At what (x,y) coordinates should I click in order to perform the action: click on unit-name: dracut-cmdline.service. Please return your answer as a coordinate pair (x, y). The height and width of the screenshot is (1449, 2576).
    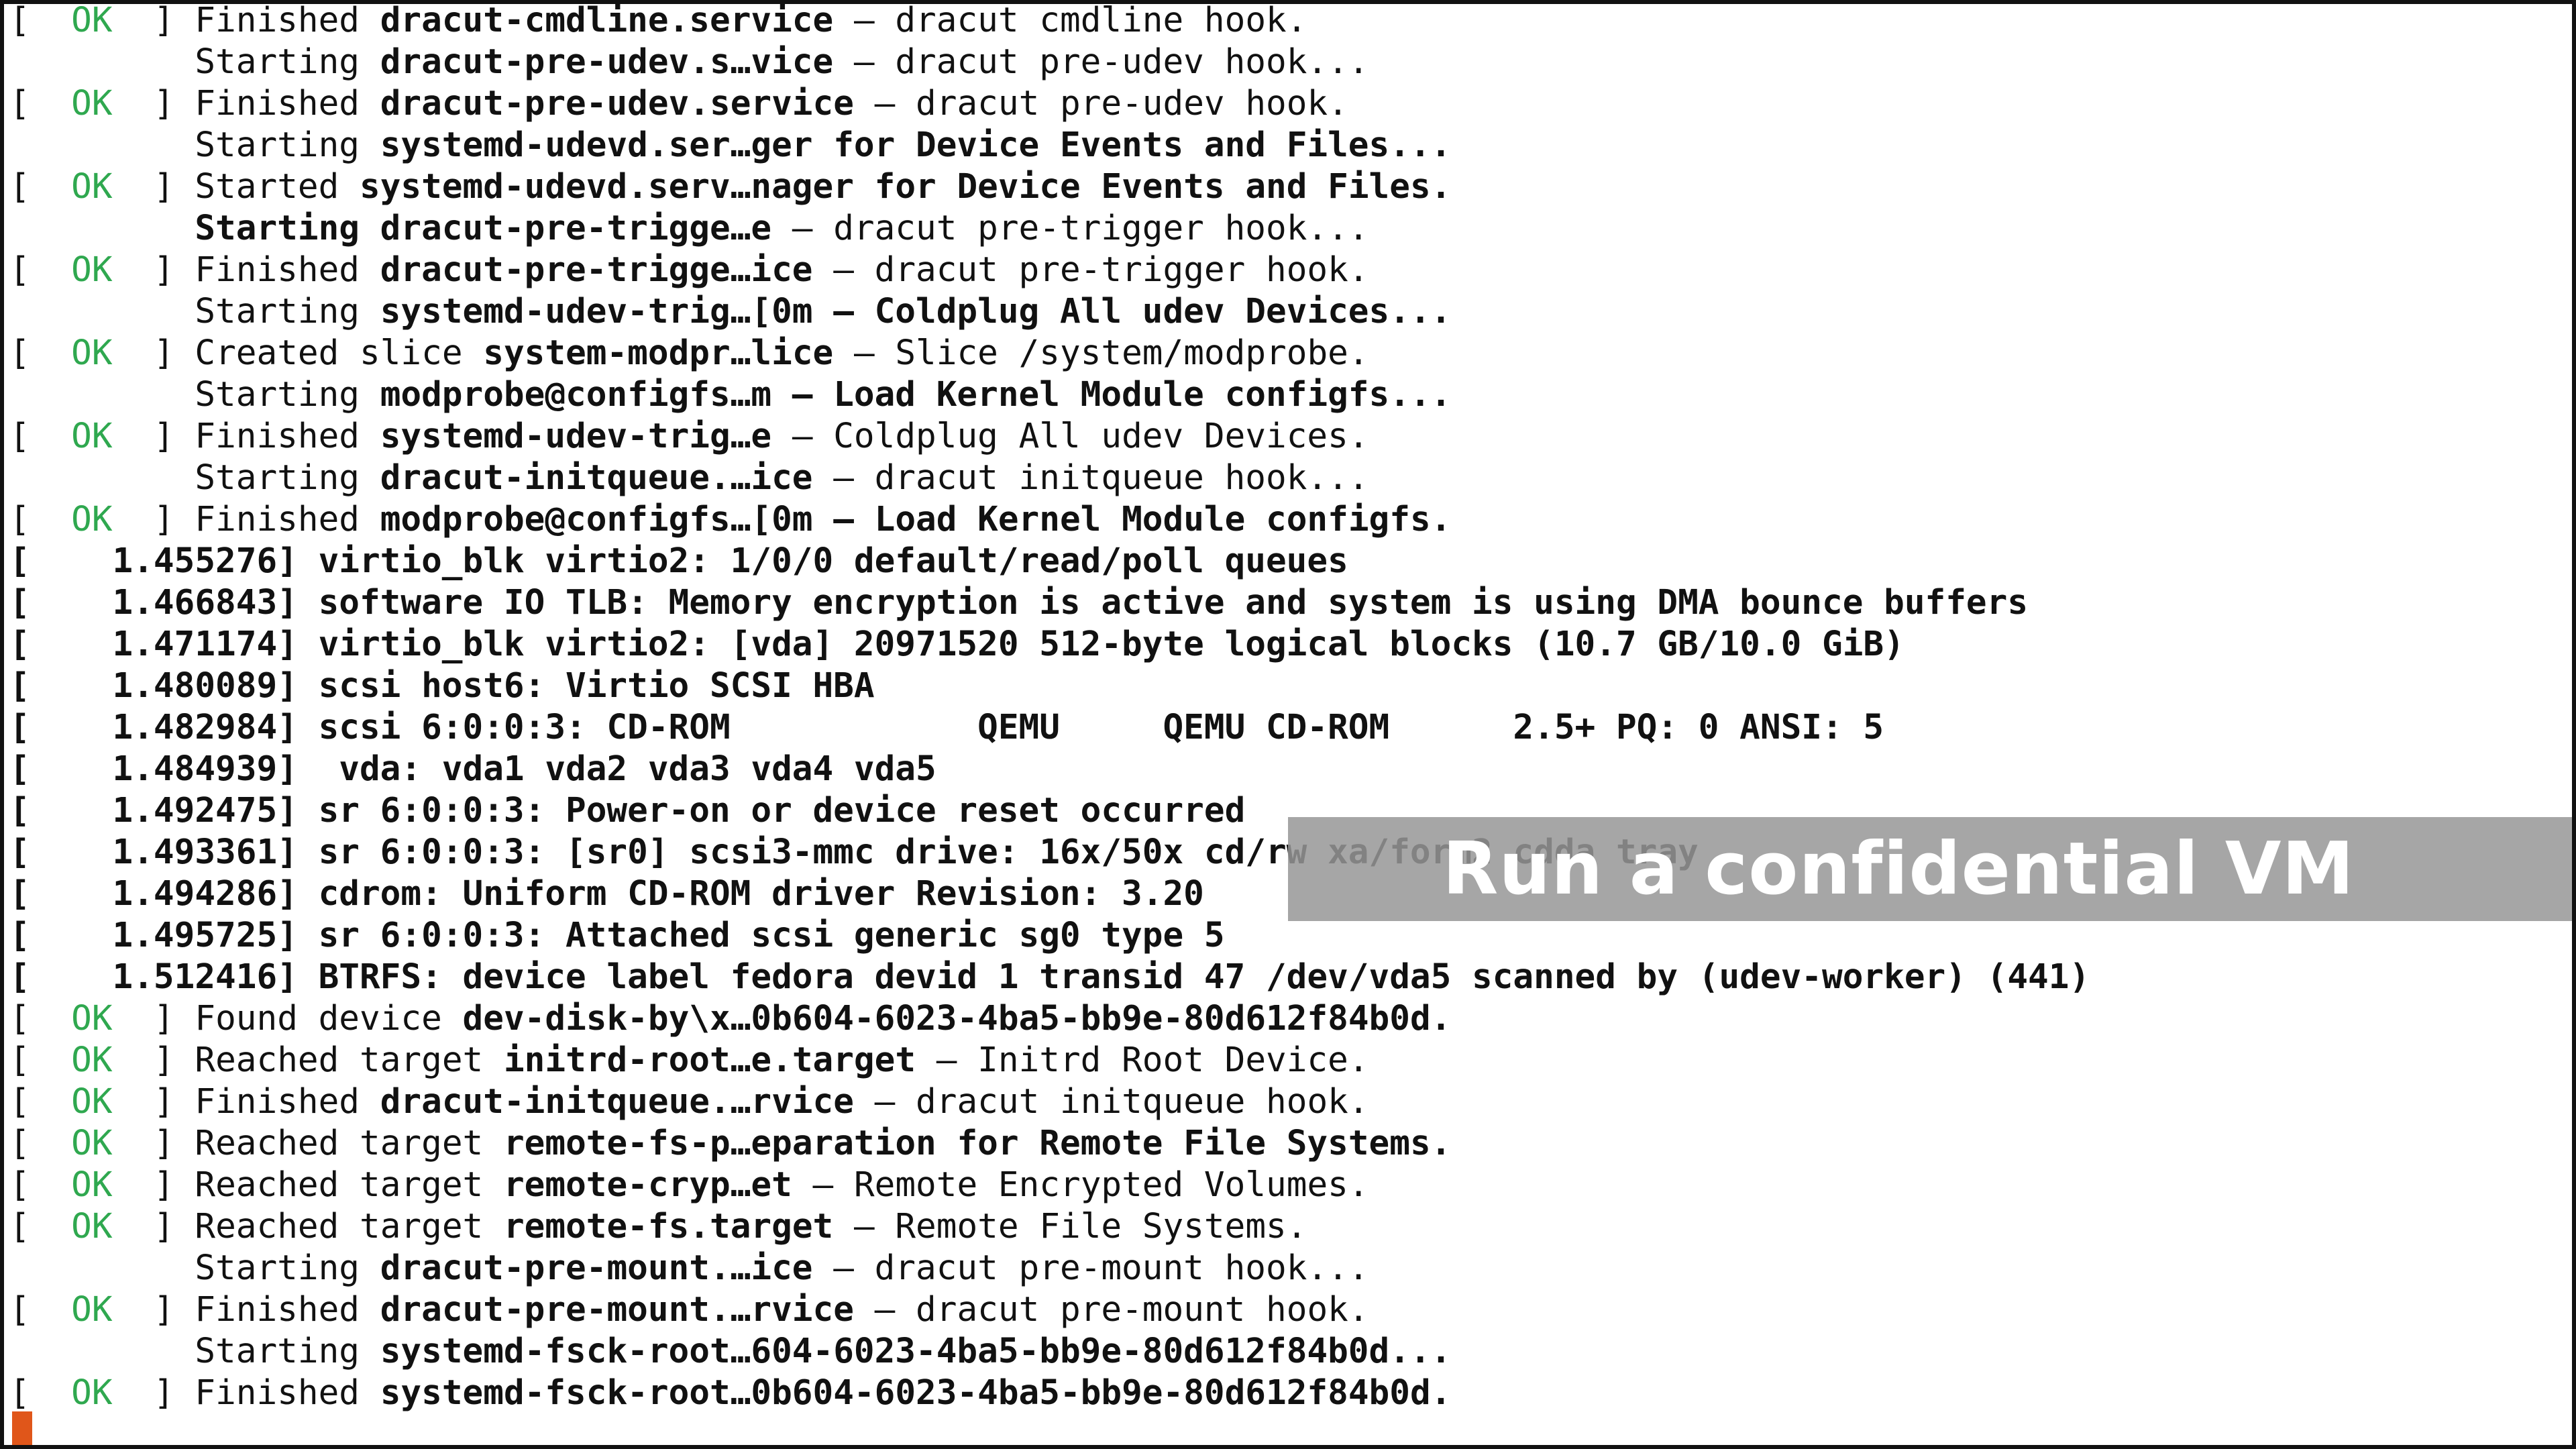
    Looking at the image, I should click on (607, 20).